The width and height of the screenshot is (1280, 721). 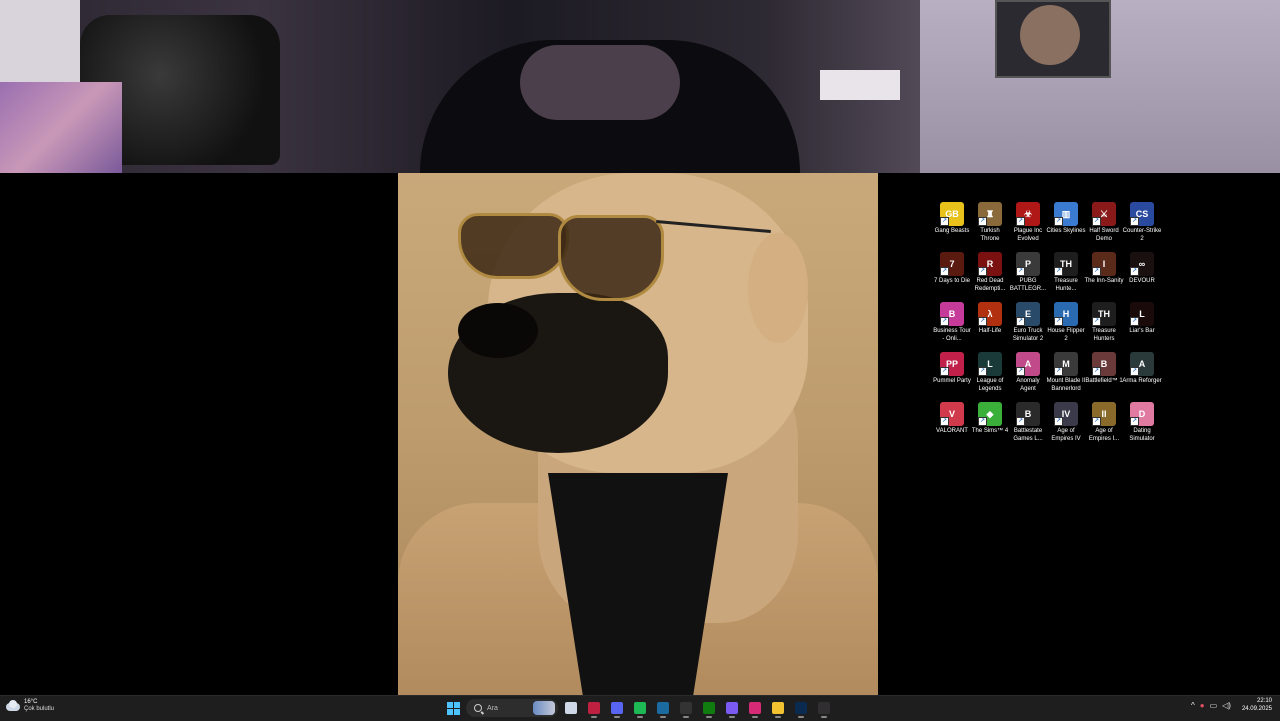 I want to click on desktop-icon-label: Dating Simulator, so click(x=1142, y=435).